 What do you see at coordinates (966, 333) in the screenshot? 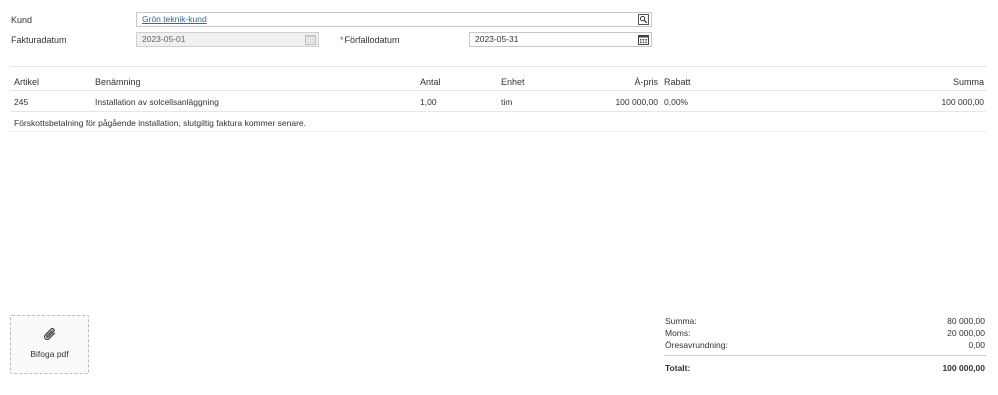
I see `totals-vat-value: 20 000,00` at bounding box center [966, 333].